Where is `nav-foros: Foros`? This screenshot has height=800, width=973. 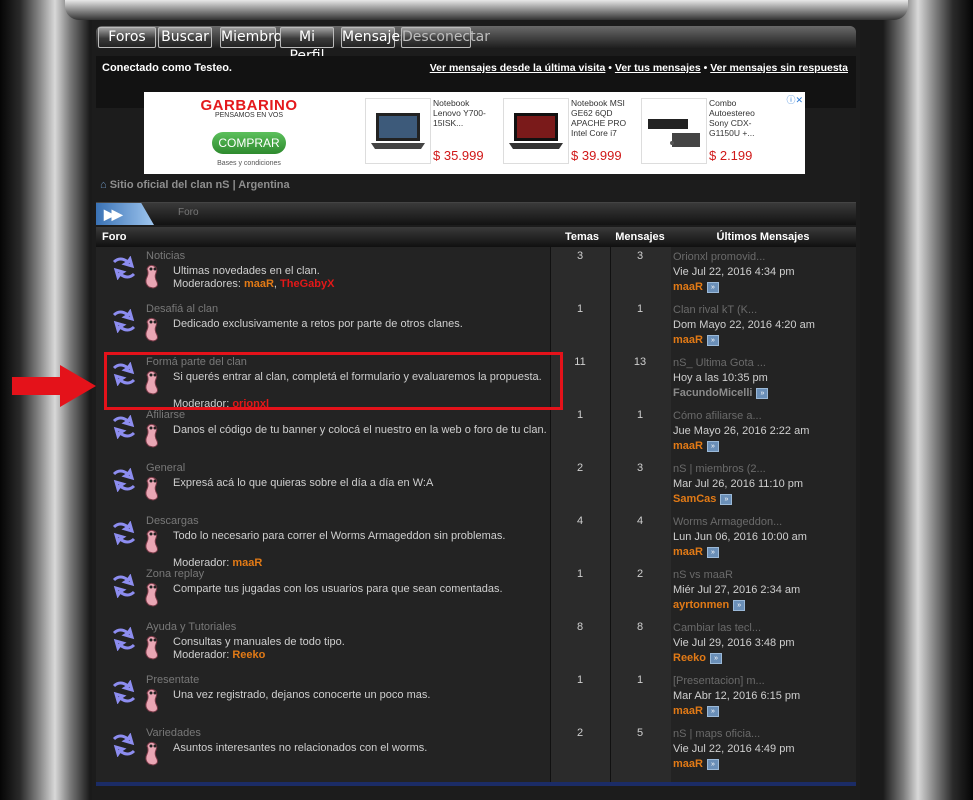
nav-foros: Foros is located at coordinates (127, 37).